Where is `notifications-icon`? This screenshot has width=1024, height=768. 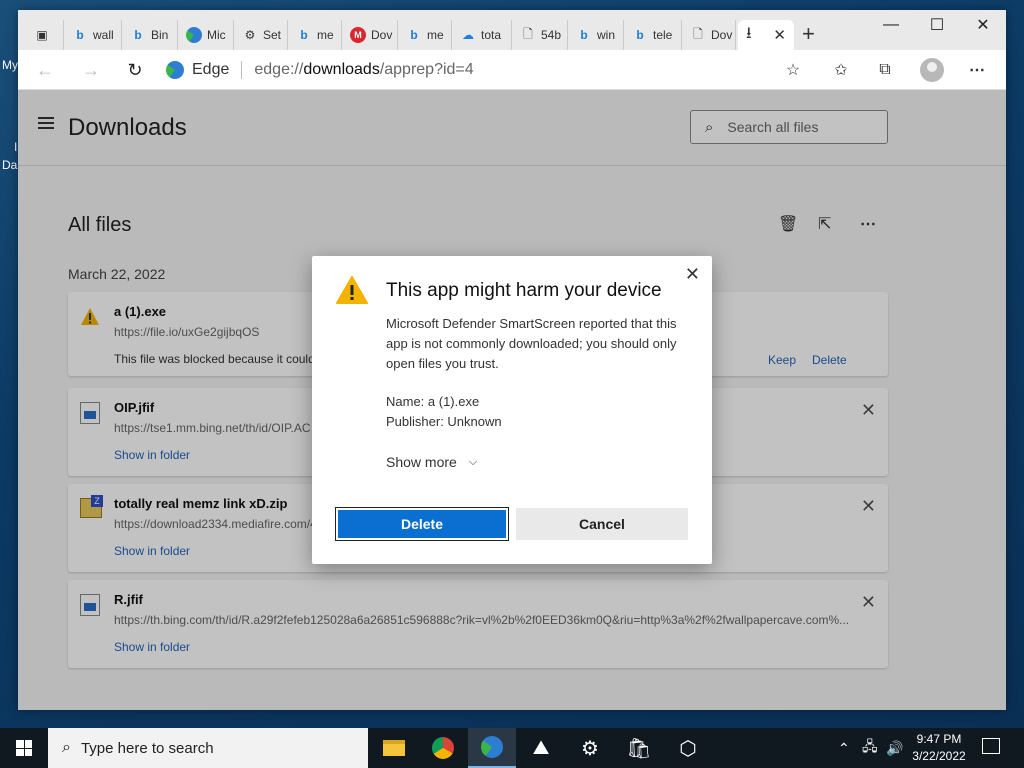 notifications-icon is located at coordinates (991, 746).